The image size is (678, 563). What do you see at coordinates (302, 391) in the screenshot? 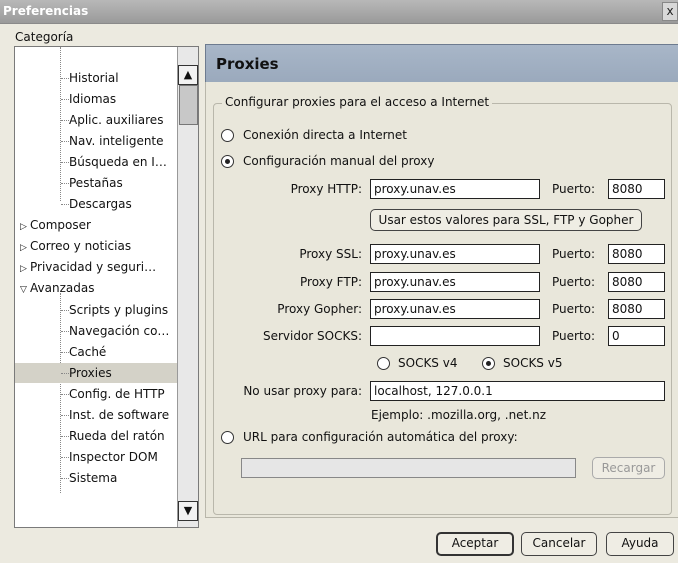
I see `noproxy-label: No usar proxy para:` at bounding box center [302, 391].